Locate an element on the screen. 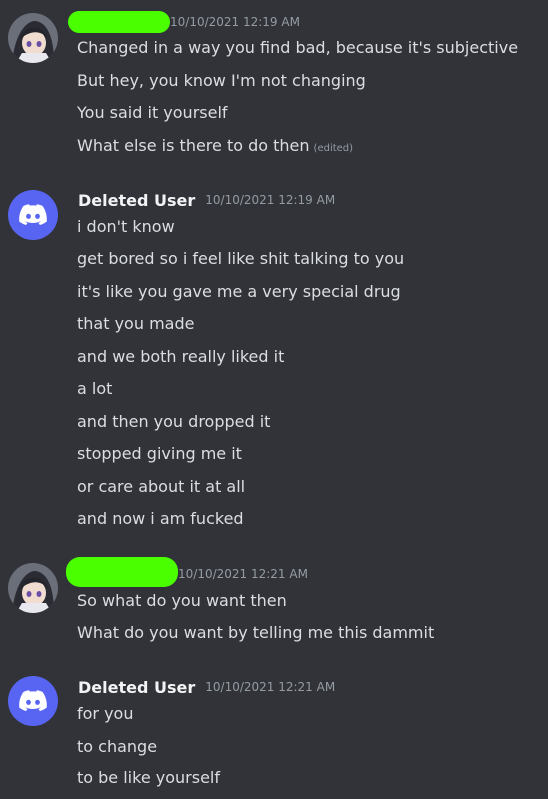  message-text: What else is there to do then is located at coordinates (193, 145).